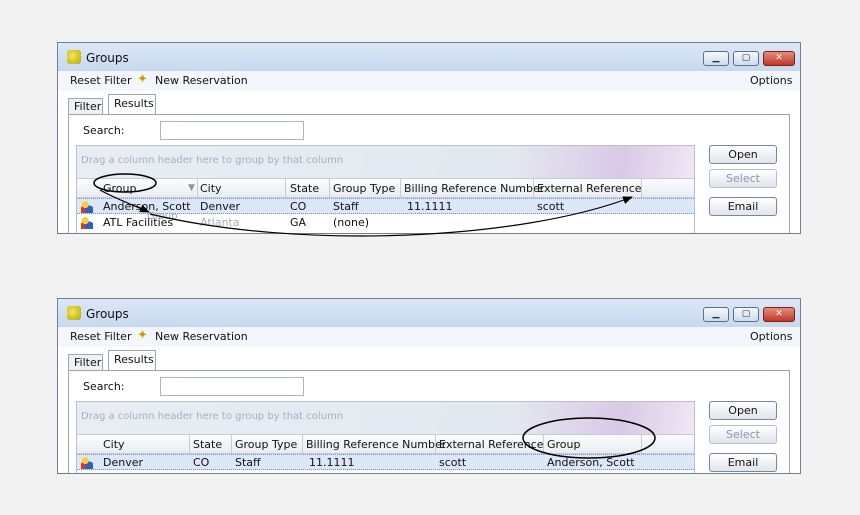  Describe the element at coordinates (589, 438) in the screenshot. I see `moved-group-column-ellipse` at that location.